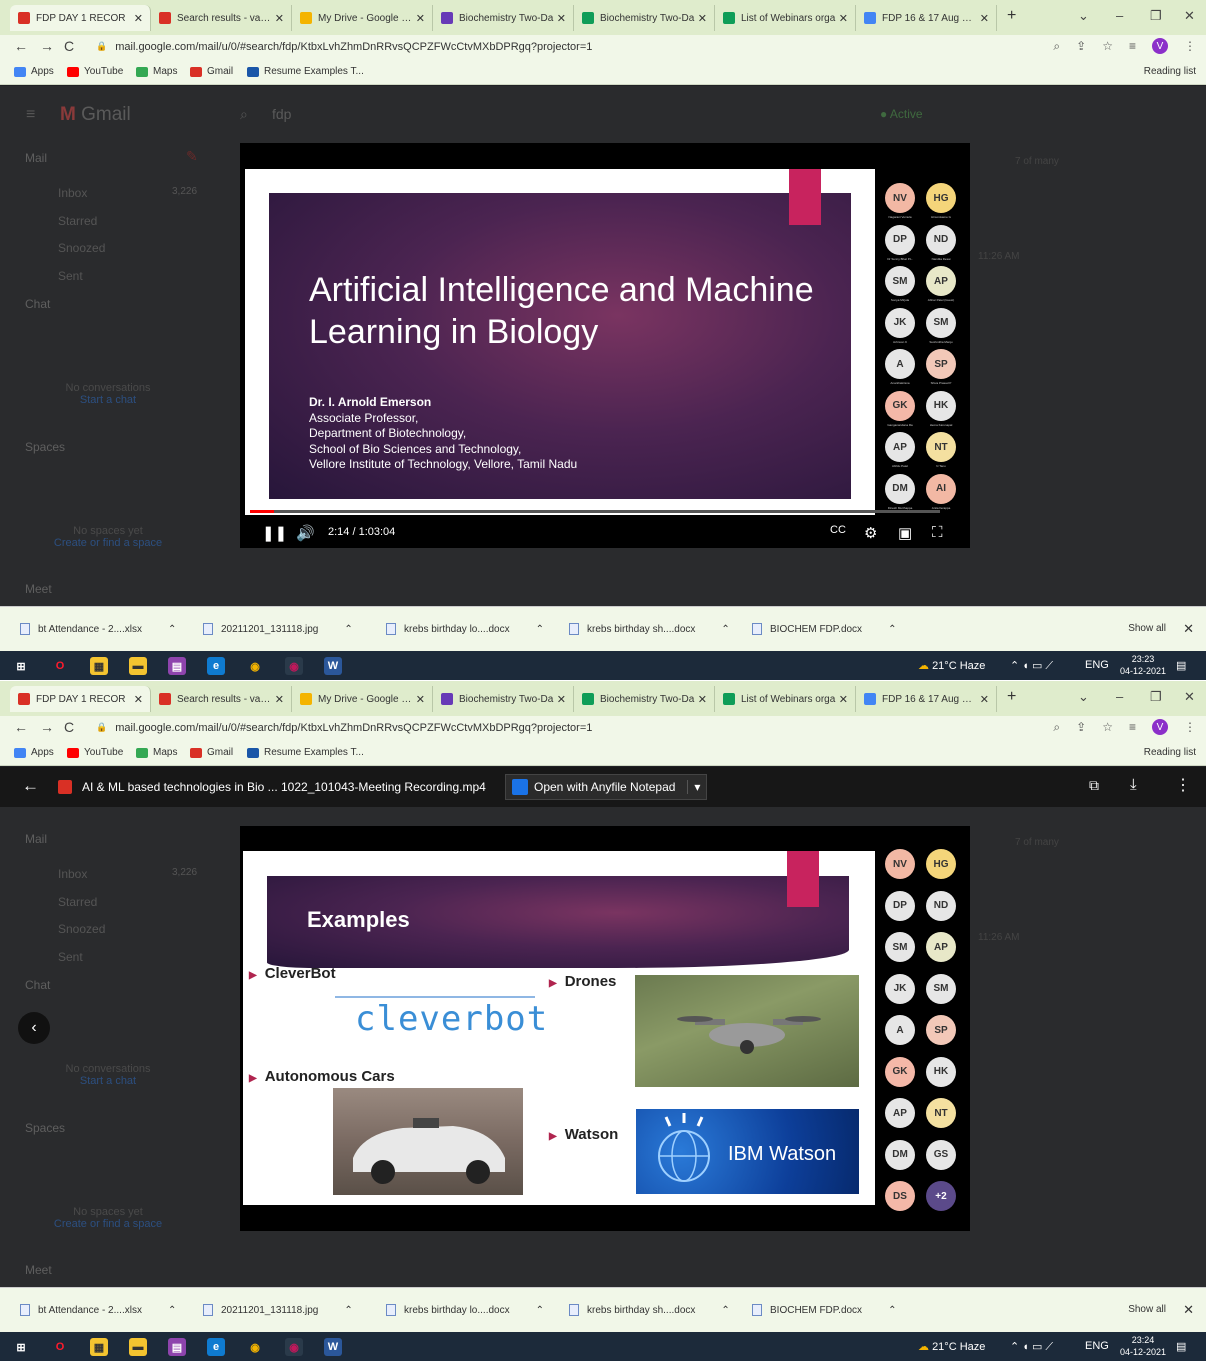 This screenshot has height=1361, width=1206. What do you see at coordinates (937, 532) in the screenshot?
I see `fullscreen-icon: ⛶` at bounding box center [937, 532].